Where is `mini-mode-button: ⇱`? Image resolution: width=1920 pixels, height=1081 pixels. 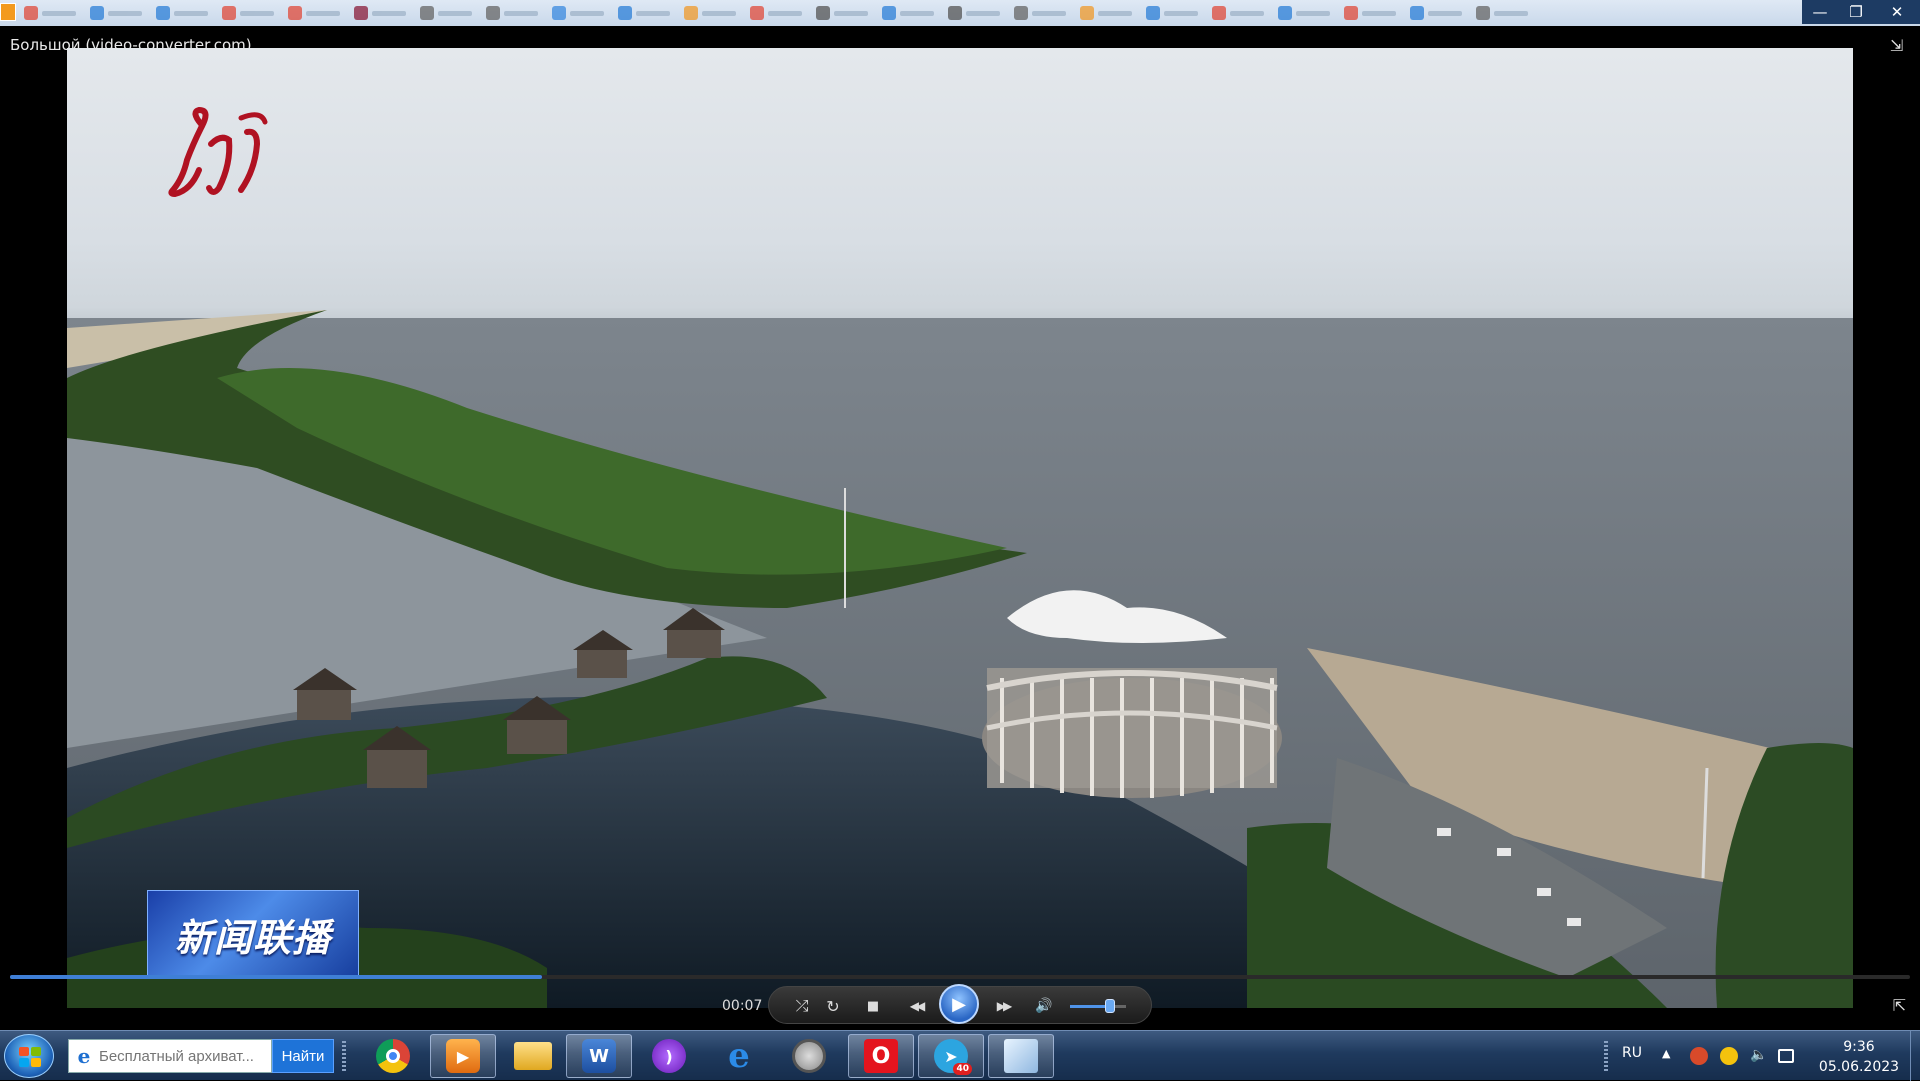 mini-mode-button: ⇱ is located at coordinates (1899, 1005).